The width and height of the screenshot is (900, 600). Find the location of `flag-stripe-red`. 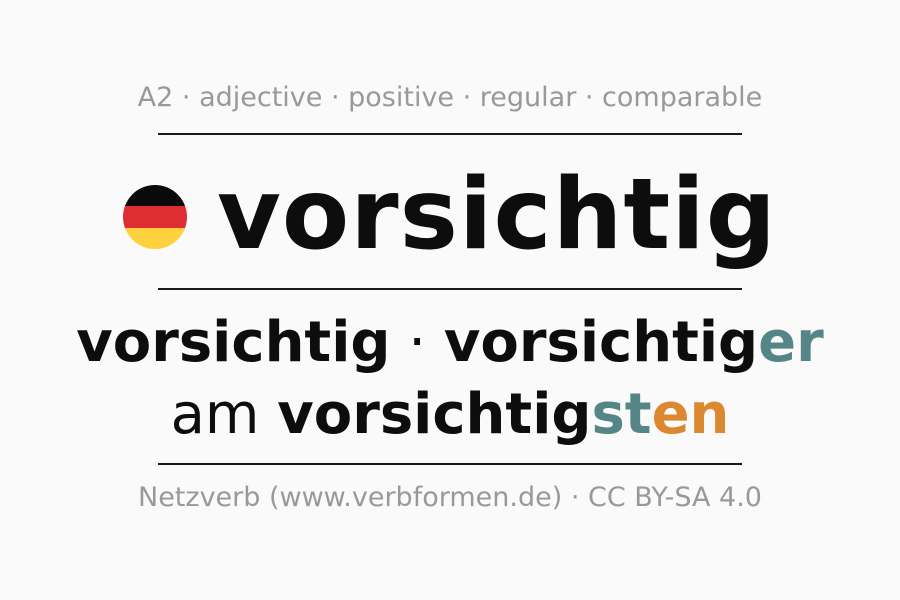

flag-stripe-red is located at coordinates (155, 217).